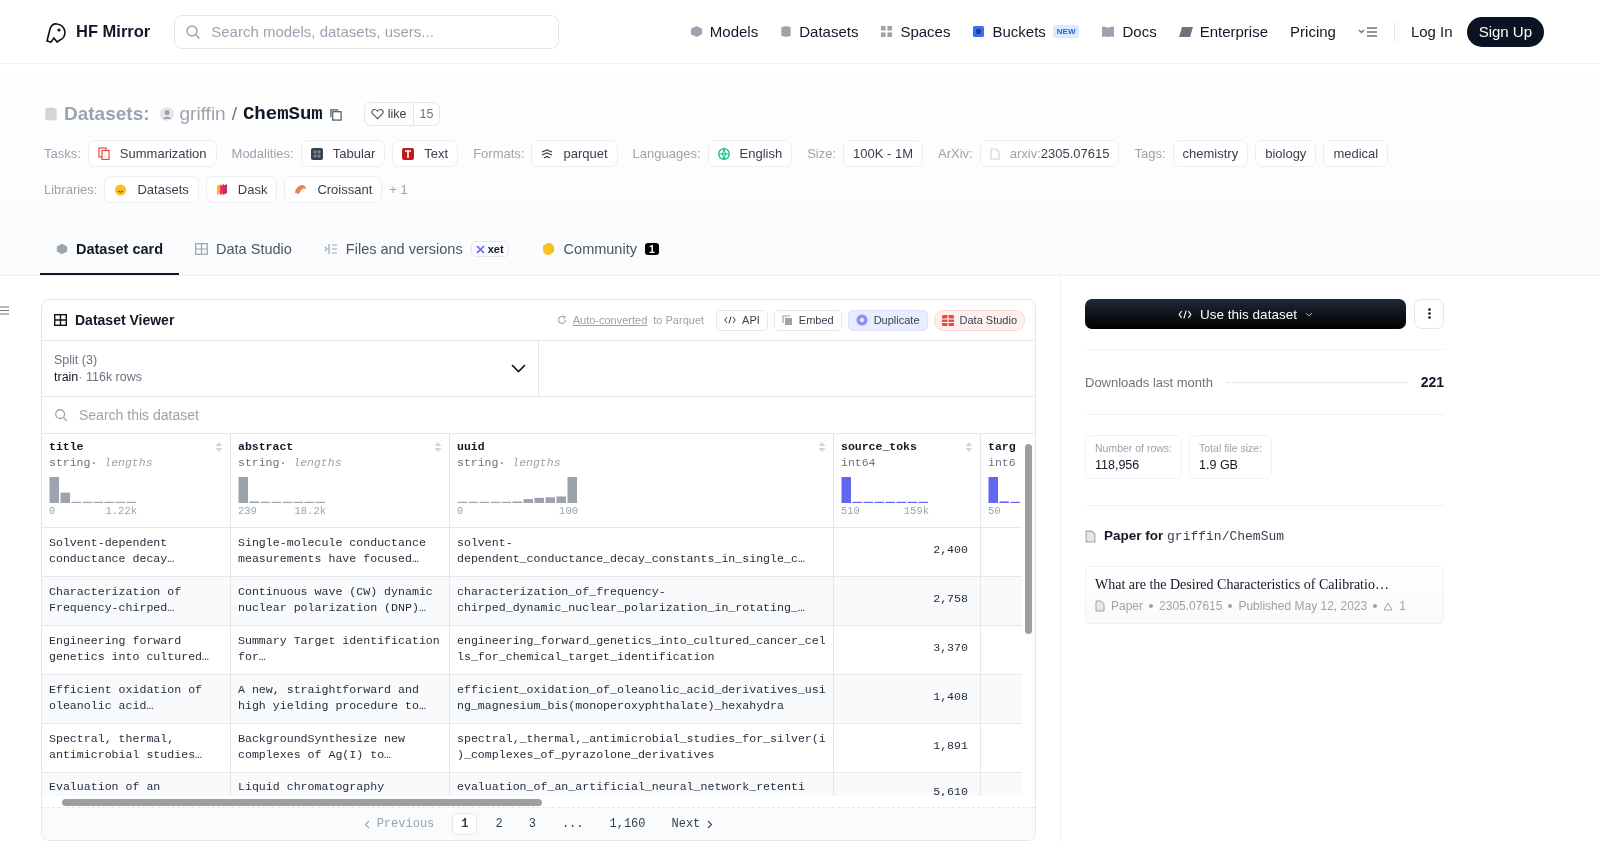 Image resolution: width=1600 pixels, height=861 pixels. What do you see at coordinates (113, 31) in the screenshot?
I see `site-name: HF Mirror` at bounding box center [113, 31].